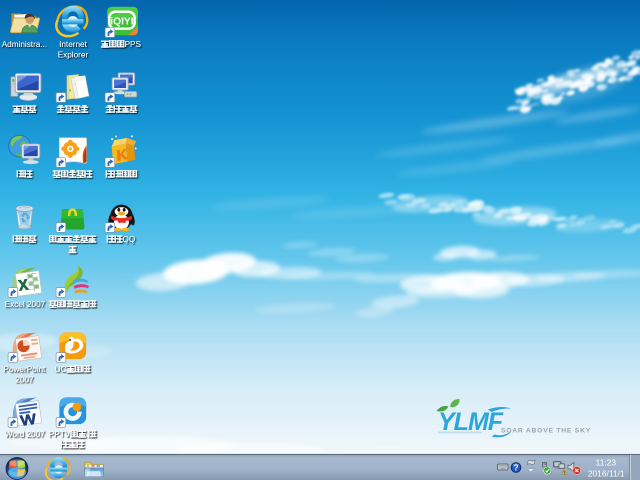 This screenshot has height=480, width=640. Describe the element at coordinates (606, 474) in the screenshot. I see `svg-text: 2016/11/1` at that location.